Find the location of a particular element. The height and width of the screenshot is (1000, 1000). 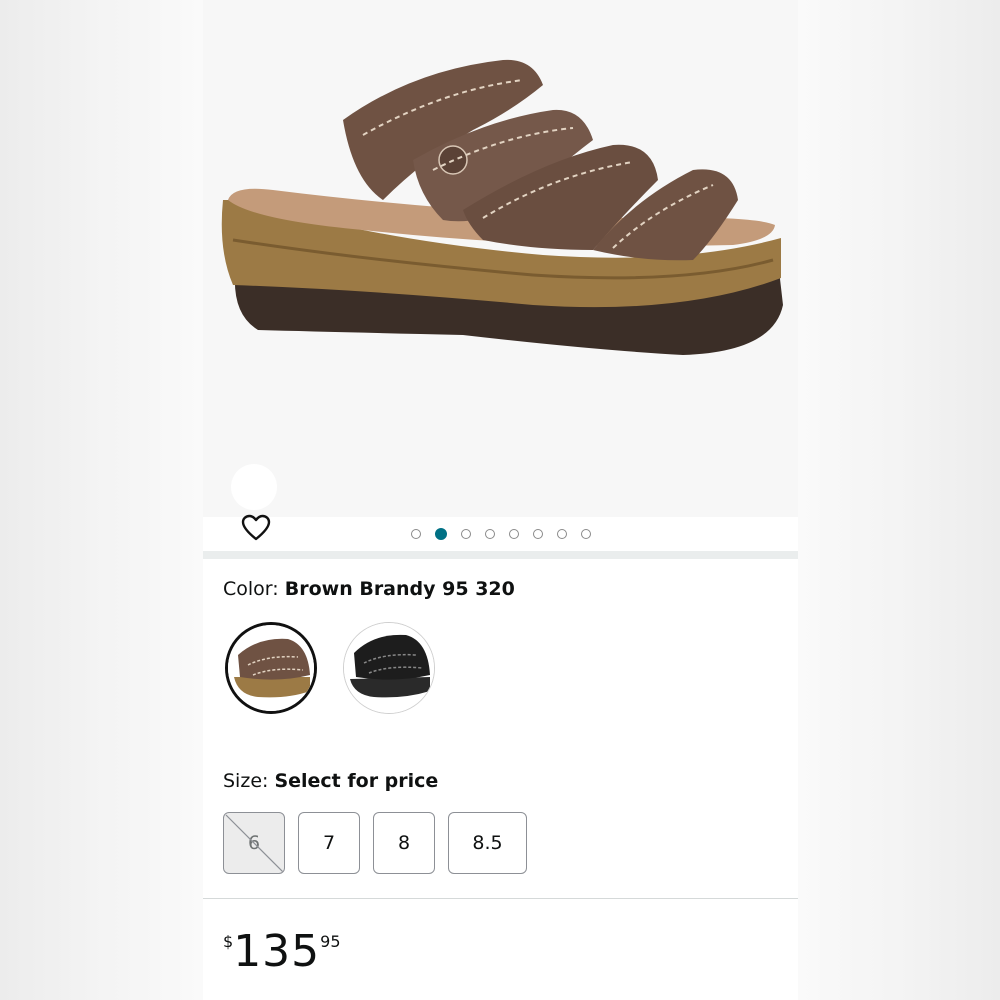

unavailable-strike-icon is located at coordinates (254, 843).